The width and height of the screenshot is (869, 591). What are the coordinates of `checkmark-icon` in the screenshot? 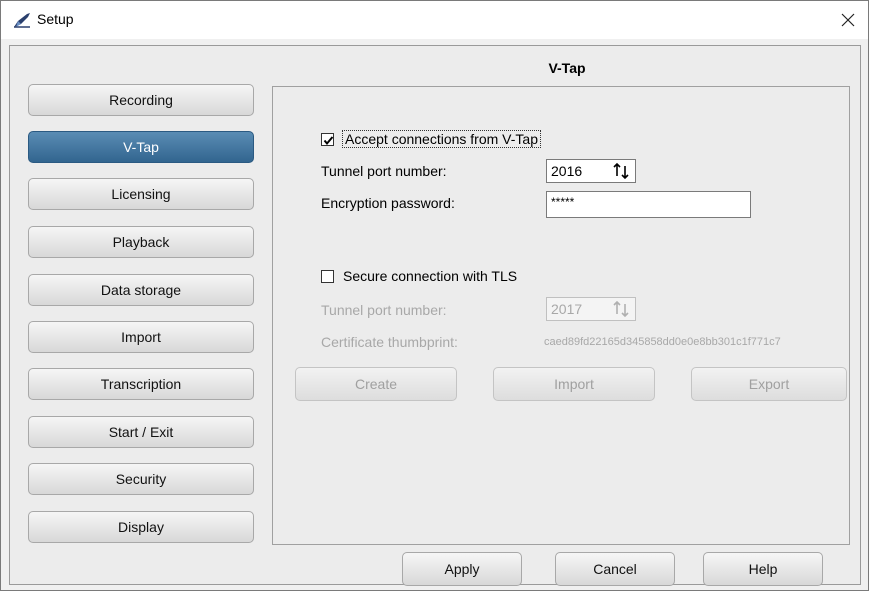 It's located at (328, 140).